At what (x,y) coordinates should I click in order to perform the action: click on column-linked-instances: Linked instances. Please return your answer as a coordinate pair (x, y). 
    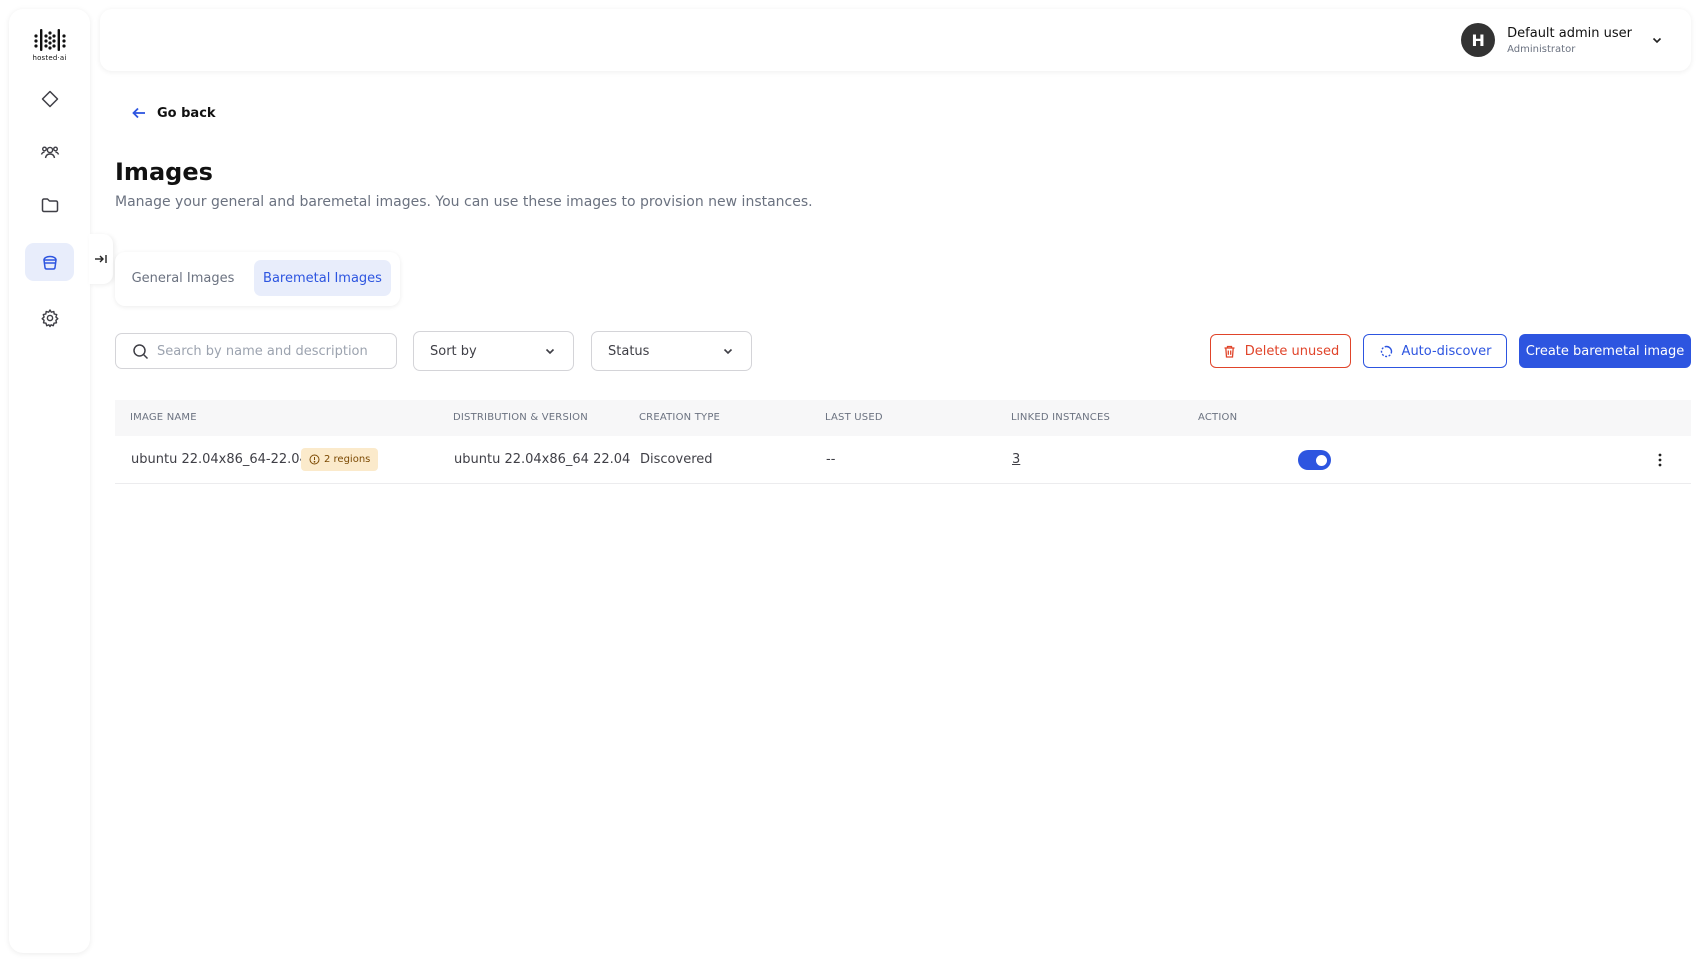
    Looking at the image, I should click on (1060, 417).